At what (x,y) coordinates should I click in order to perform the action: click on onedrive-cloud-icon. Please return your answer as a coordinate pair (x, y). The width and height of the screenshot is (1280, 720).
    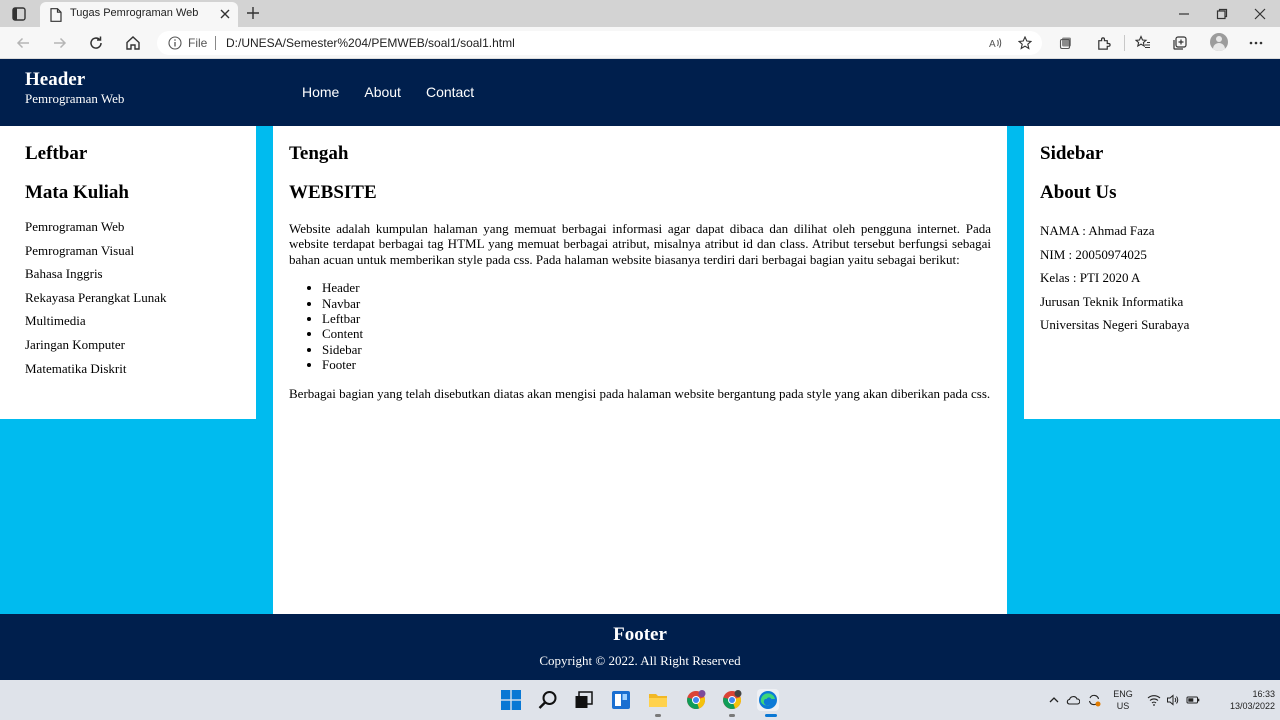
    Looking at the image, I should click on (1073, 700).